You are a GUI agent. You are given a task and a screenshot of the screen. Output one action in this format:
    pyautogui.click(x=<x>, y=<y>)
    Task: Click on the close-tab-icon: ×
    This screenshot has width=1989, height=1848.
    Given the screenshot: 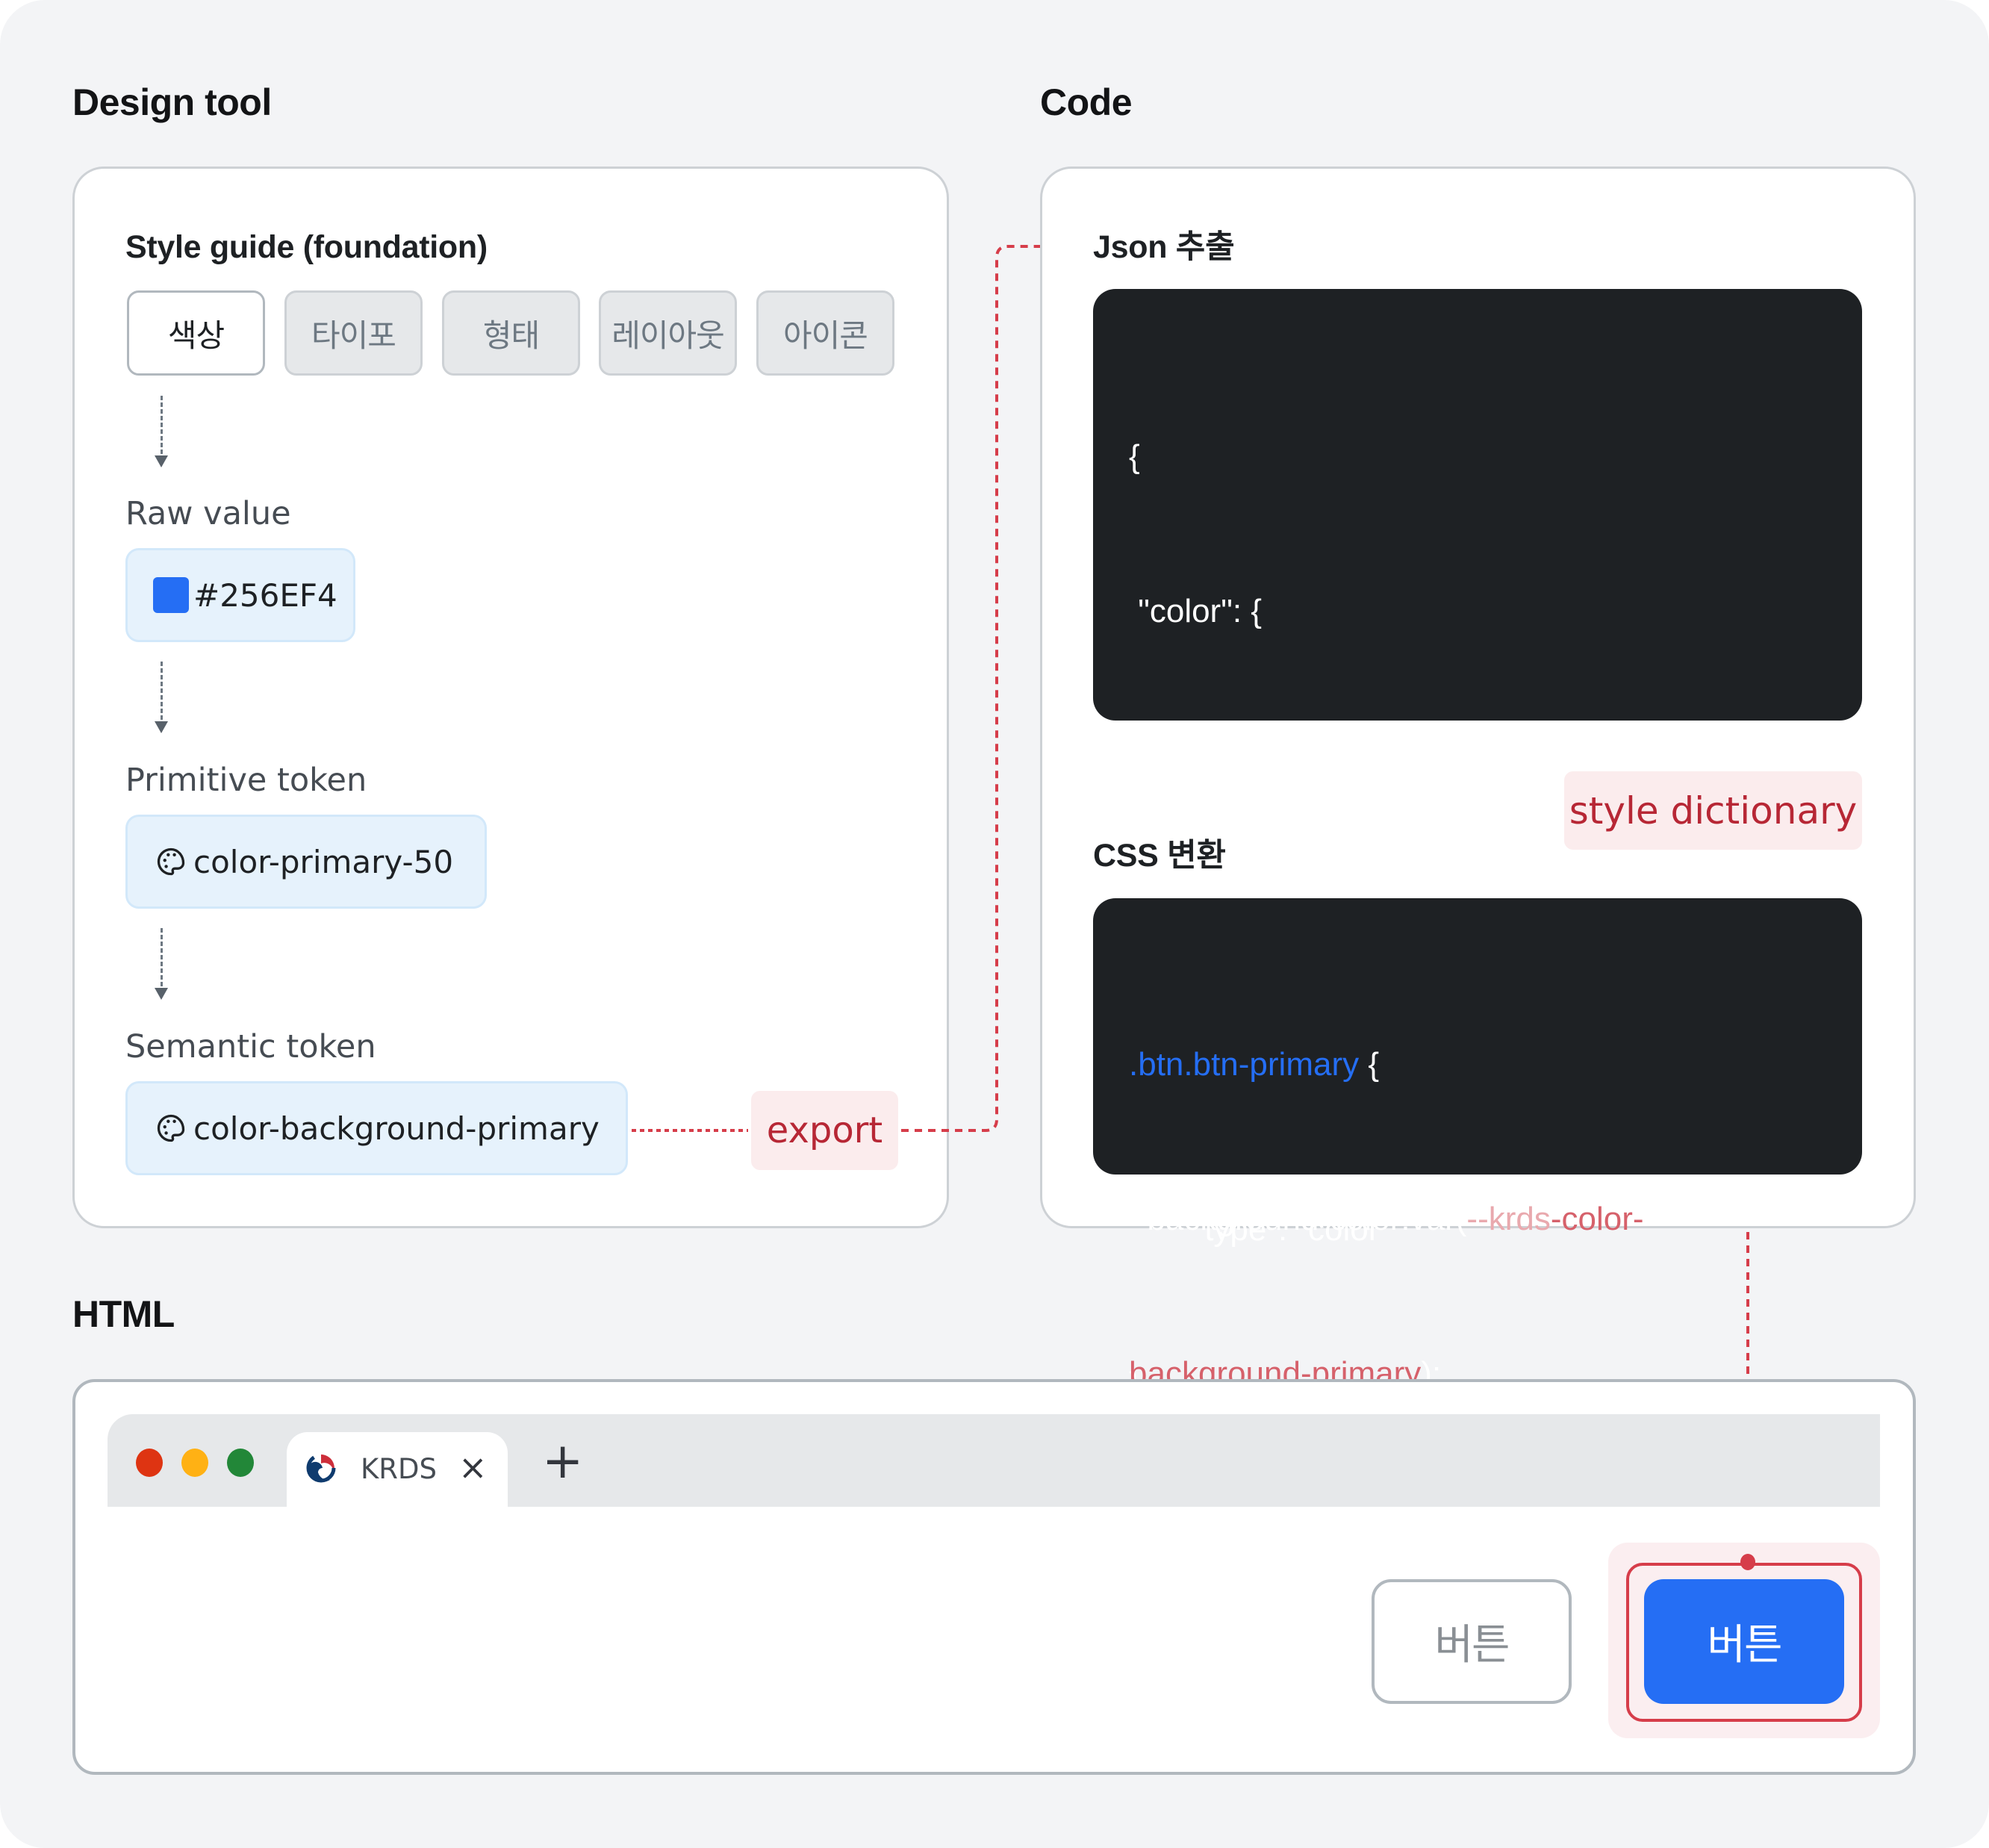 What is the action you would take?
    pyautogui.click(x=473, y=1467)
    